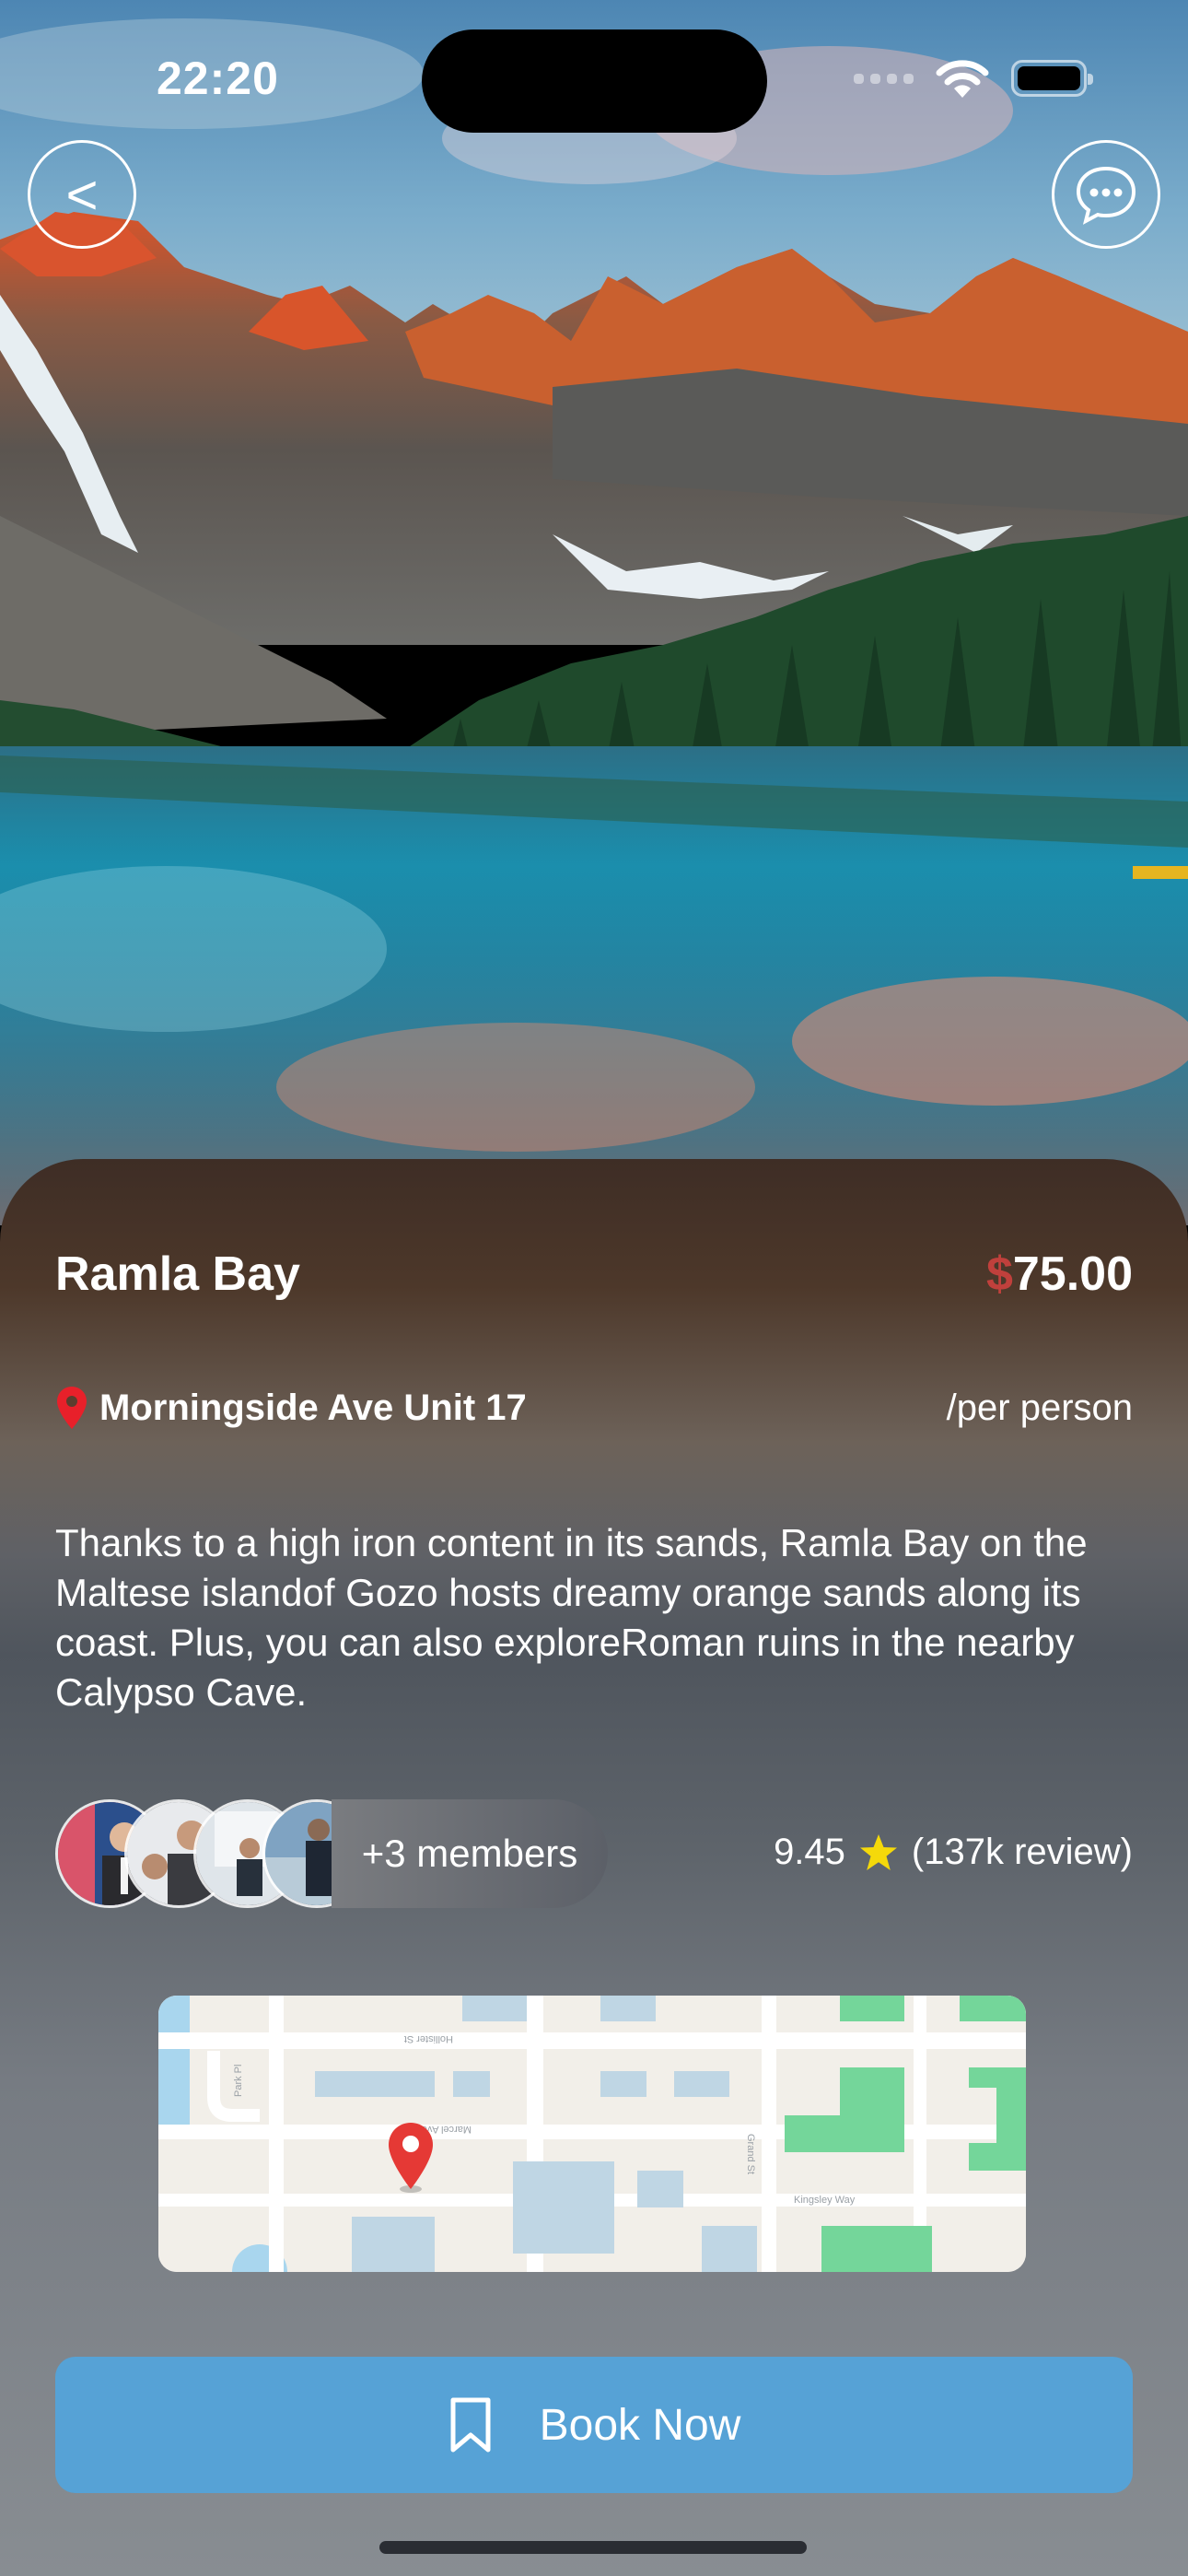 The image size is (1188, 2576). What do you see at coordinates (470, 2425) in the screenshot?
I see `bookmark-icon` at bounding box center [470, 2425].